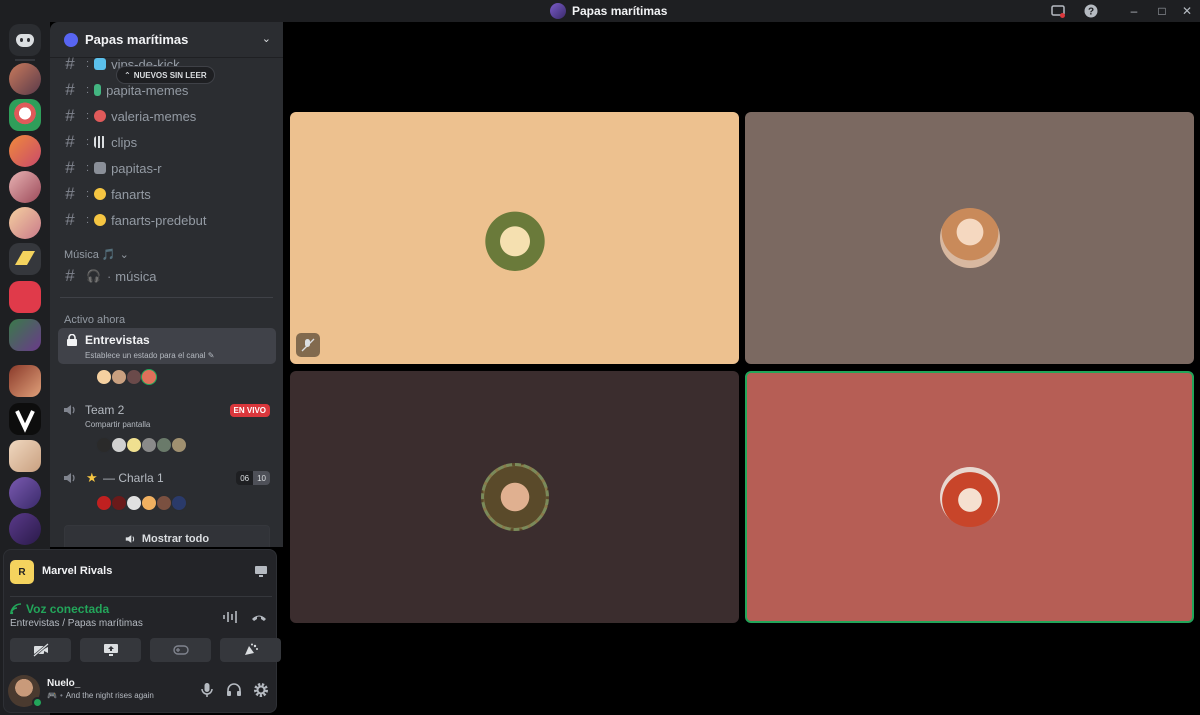 The height and width of the screenshot is (715, 1200). What do you see at coordinates (167, 168) in the screenshot?
I see `channel-item: #: papitas-r` at bounding box center [167, 168].